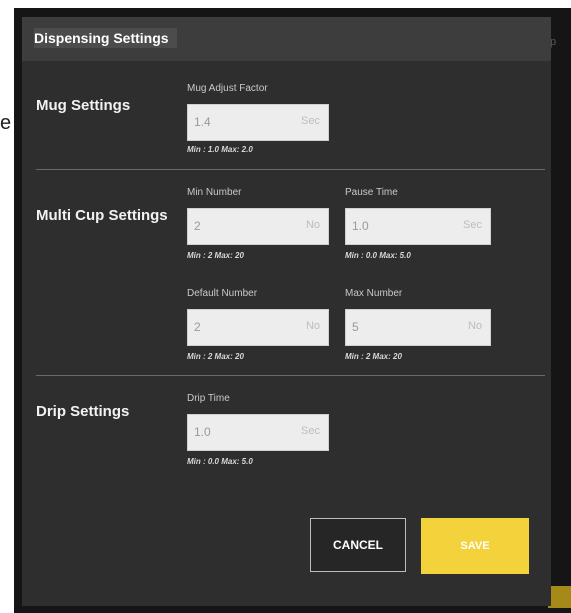 The height and width of the screenshot is (613, 571). I want to click on mug-adjust-factor-hint: Min : 1.0 Max: 2.0, so click(220, 149).